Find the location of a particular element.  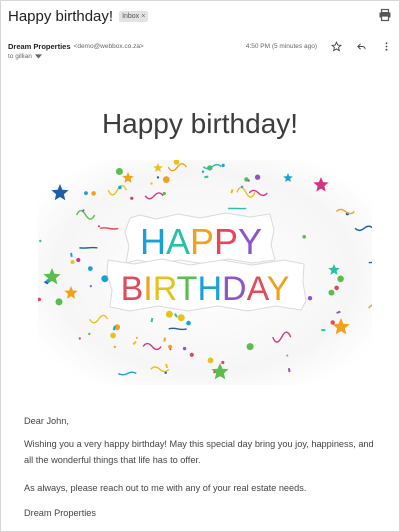

subject-row: Happy birthday! Inbox × is located at coordinates (200, 16).